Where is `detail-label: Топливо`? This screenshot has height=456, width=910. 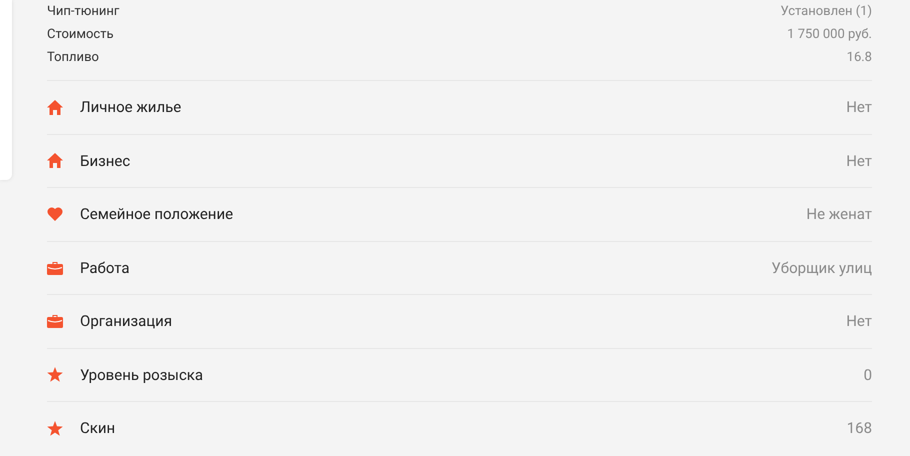
detail-label: Топливо is located at coordinates (73, 57).